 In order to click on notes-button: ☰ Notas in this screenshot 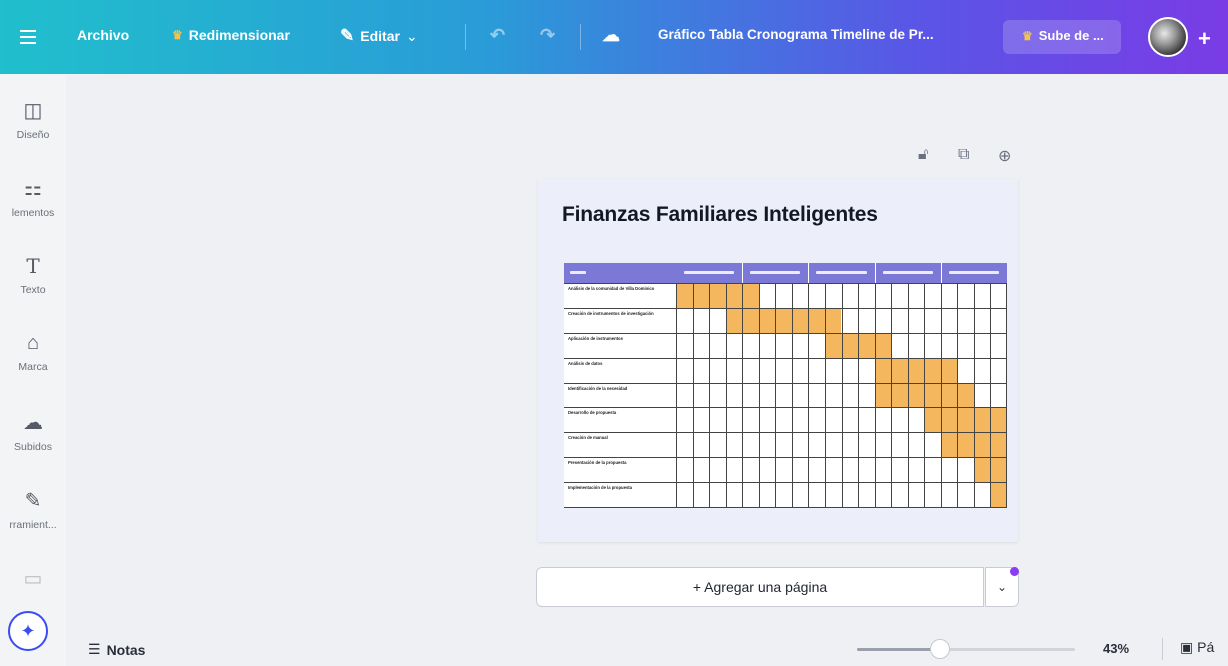, I will do `click(116, 649)`.